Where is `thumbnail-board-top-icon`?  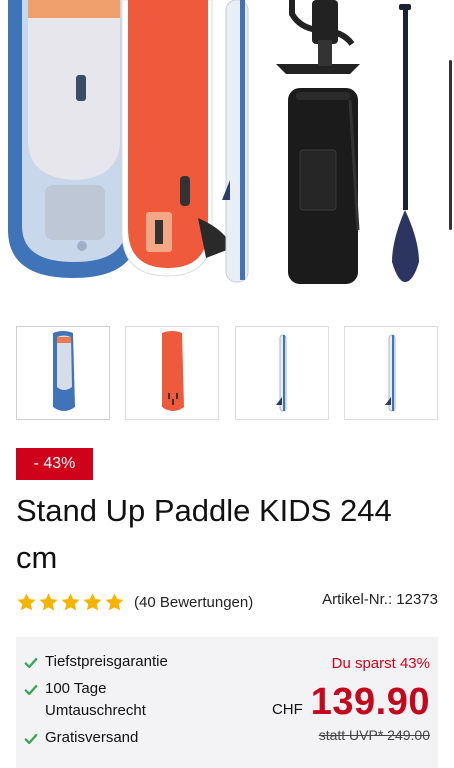 thumbnail-board-top-icon is located at coordinates (64, 371).